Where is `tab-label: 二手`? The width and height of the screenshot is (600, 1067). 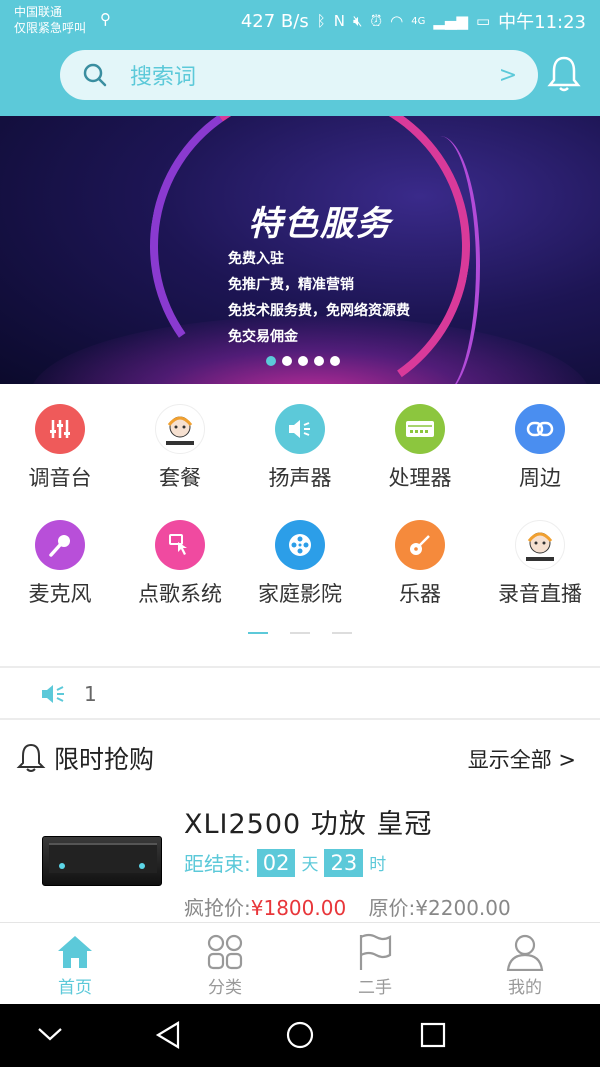
tab-label: 二手 is located at coordinates (375, 988).